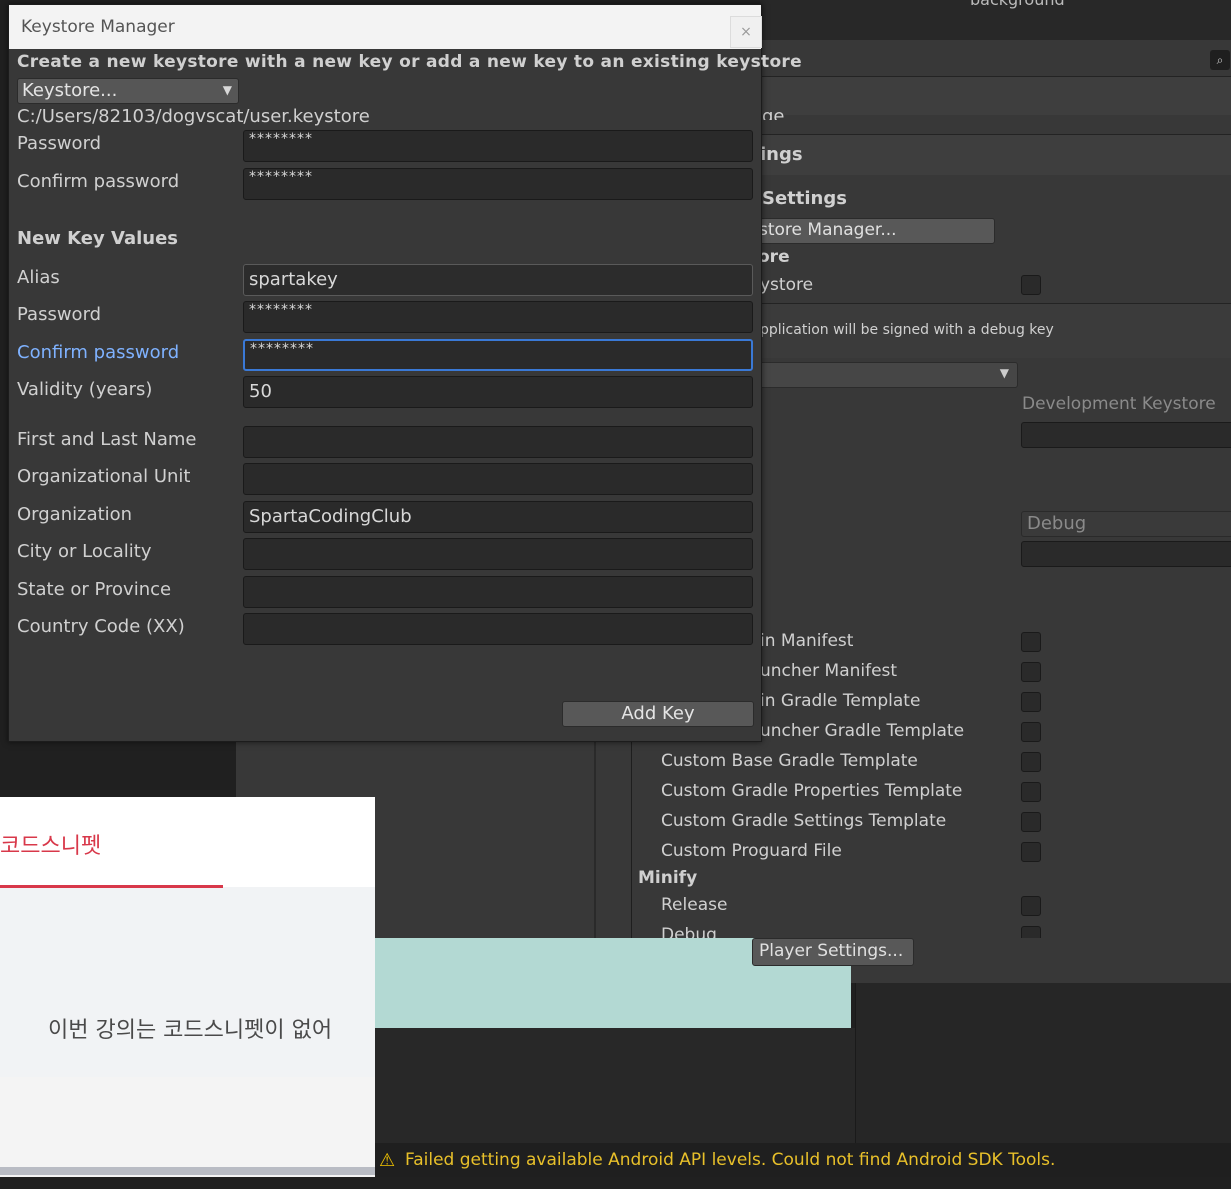 The height and width of the screenshot is (1189, 1231). Describe the element at coordinates (1220, 60) in the screenshot. I see `search-icon: ⌕` at that location.